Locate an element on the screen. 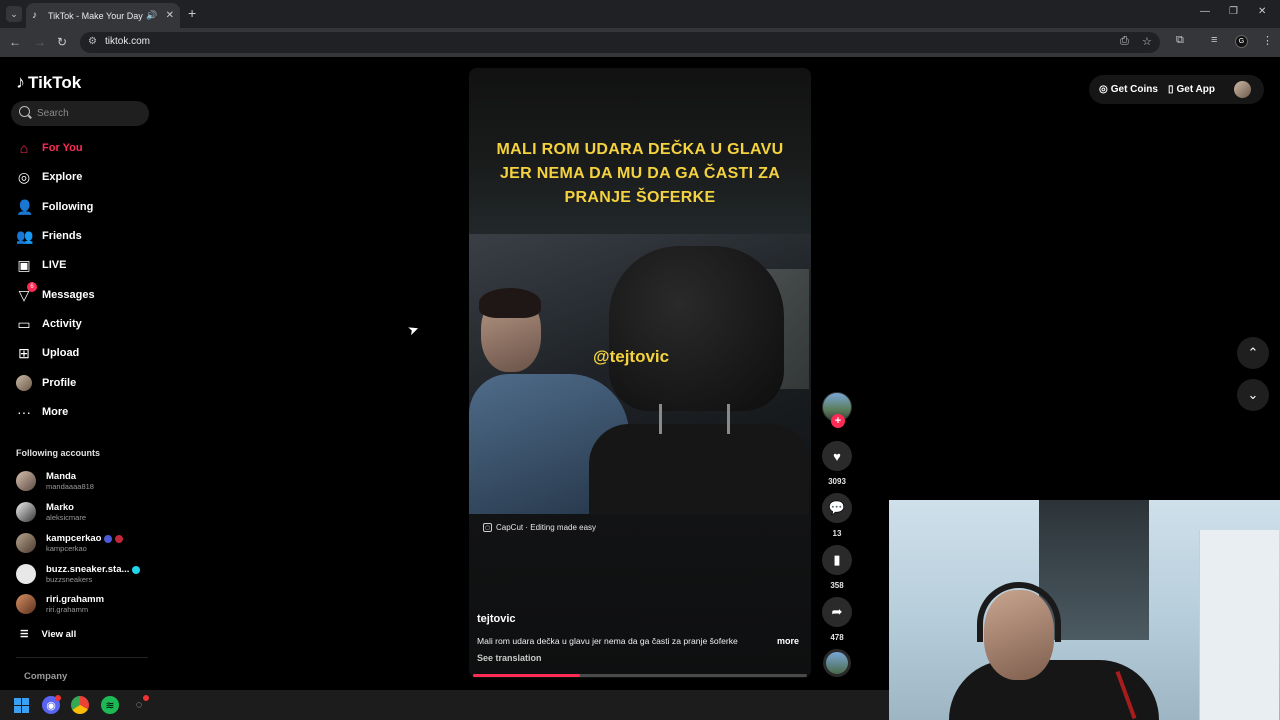 The width and height of the screenshot is (1280, 720). new-tab-button: + is located at coordinates (192, 13).